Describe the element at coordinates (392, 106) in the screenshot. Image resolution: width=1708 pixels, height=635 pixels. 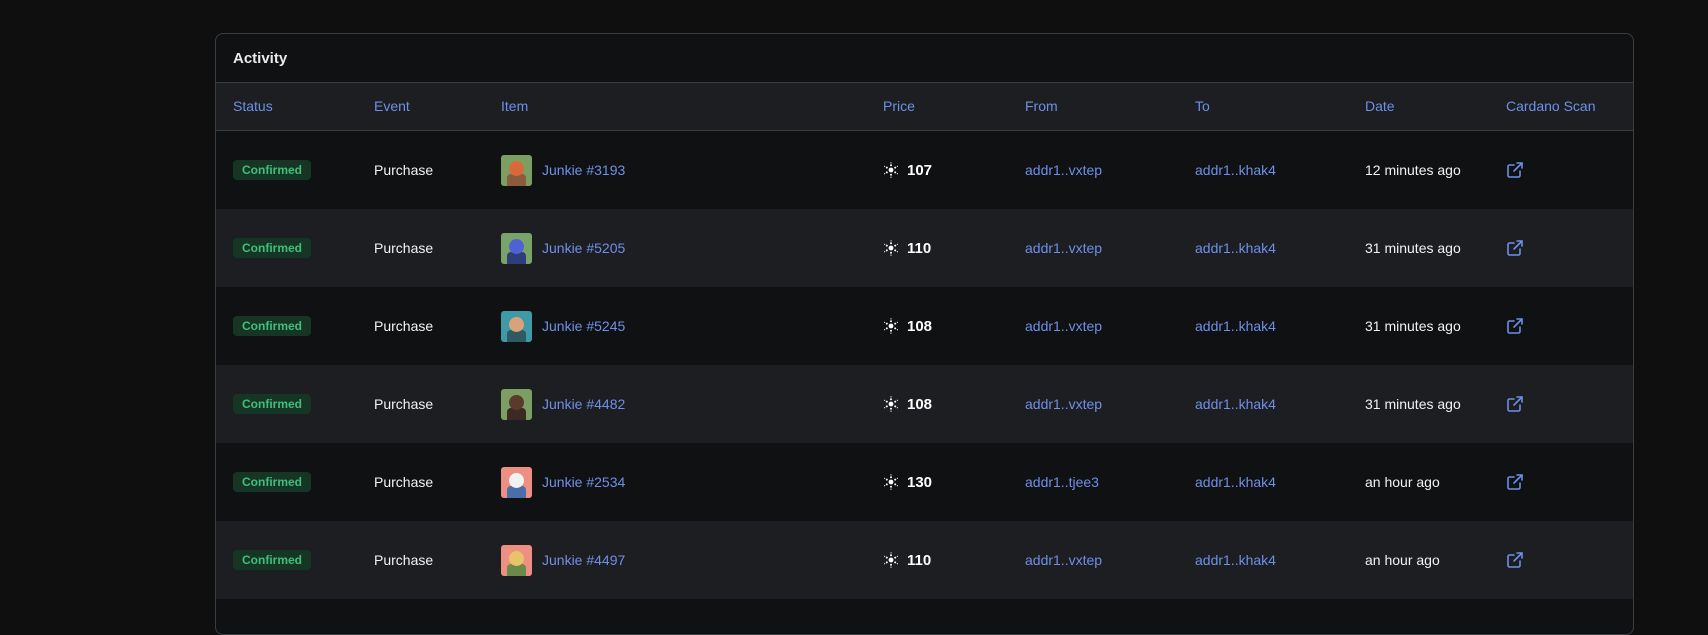
I see `column-header-event: Event` at that location.